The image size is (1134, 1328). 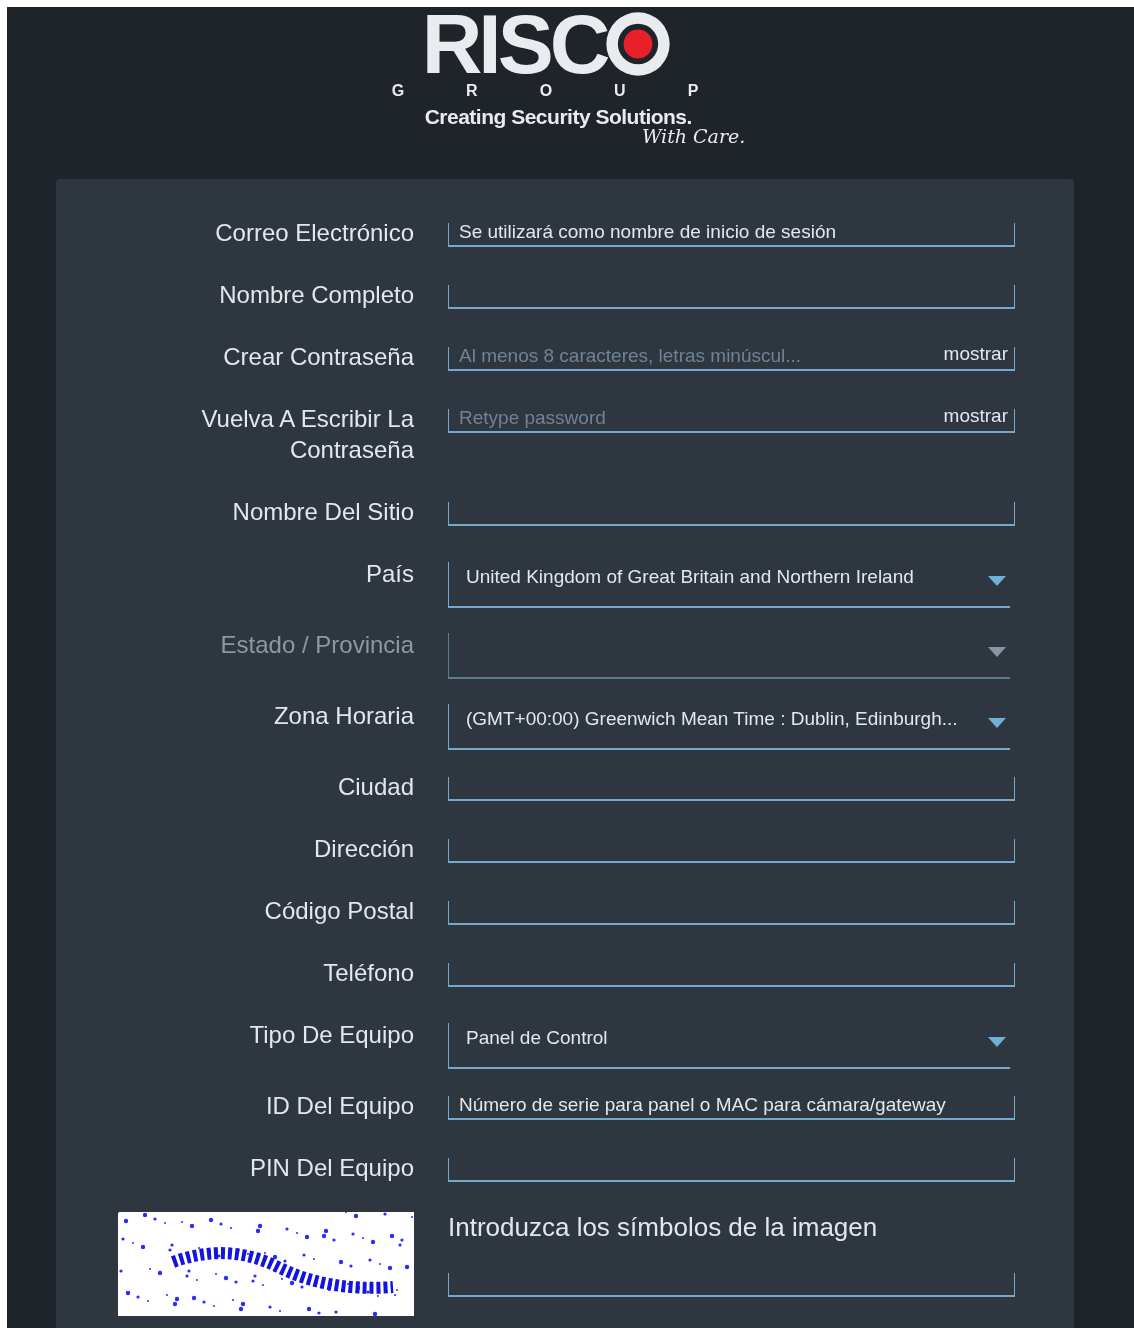 I want to click on dropdown-field: Panel de Control, so click(x=729, y=1046).